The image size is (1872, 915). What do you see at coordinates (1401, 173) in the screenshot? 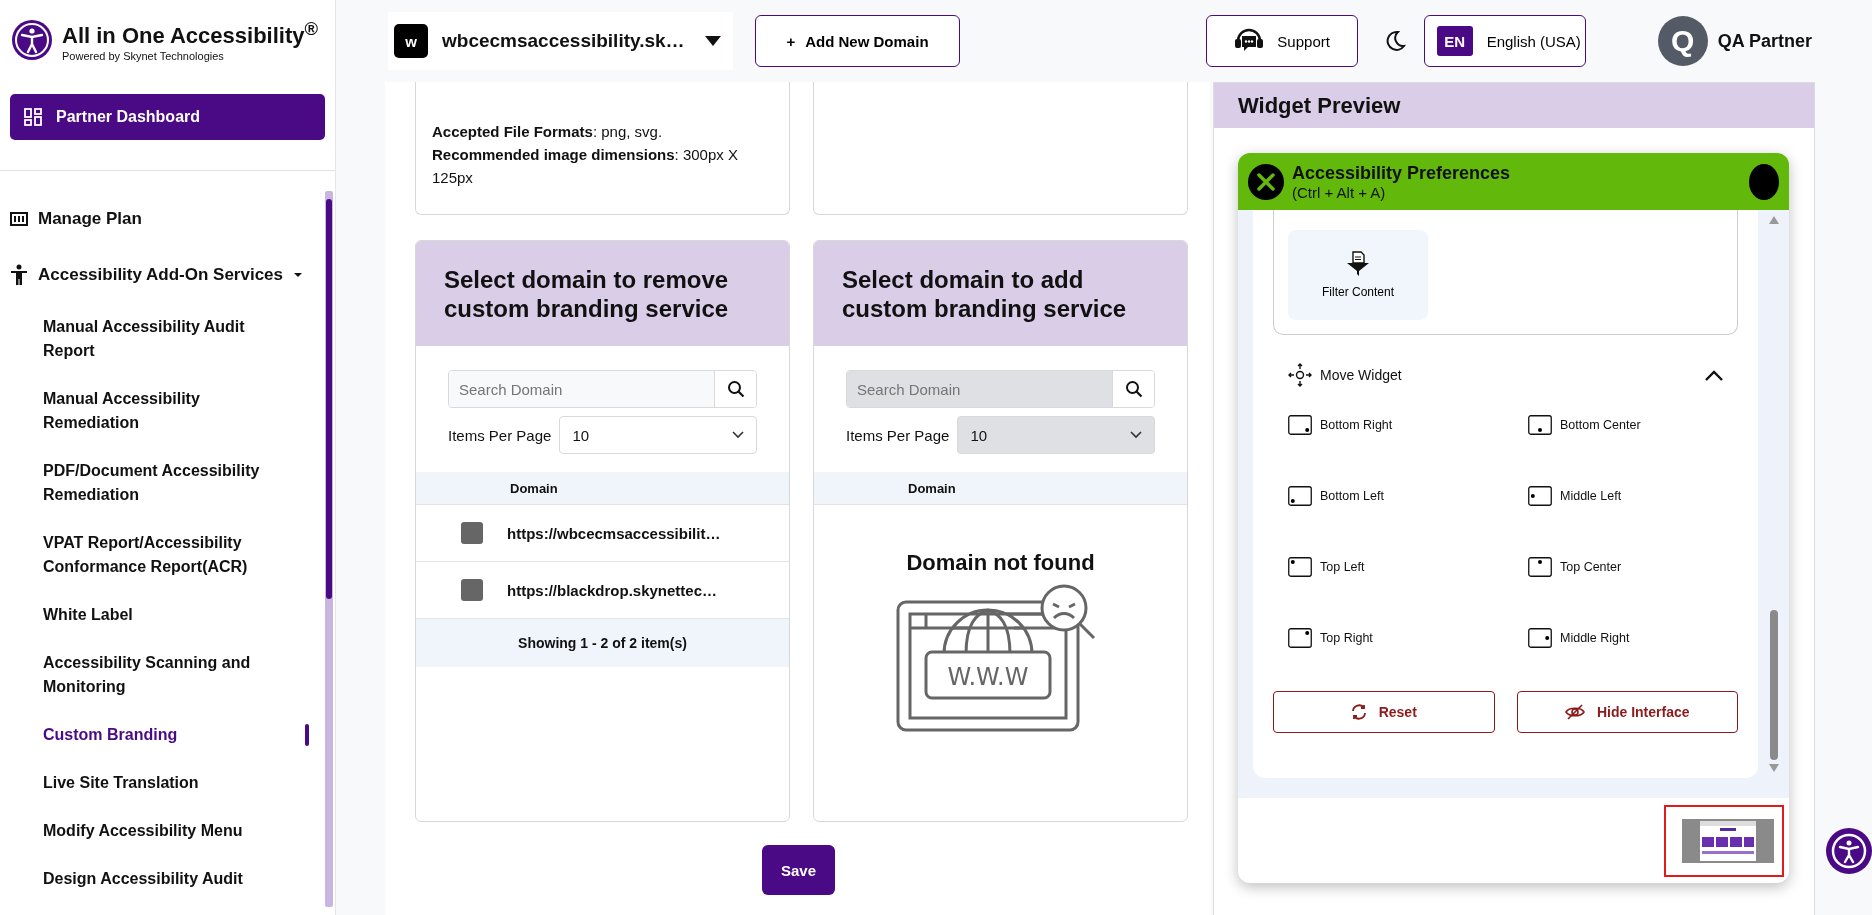
I see `popup-title: Accessibility Preferences` at bounding box center [1401, 173].